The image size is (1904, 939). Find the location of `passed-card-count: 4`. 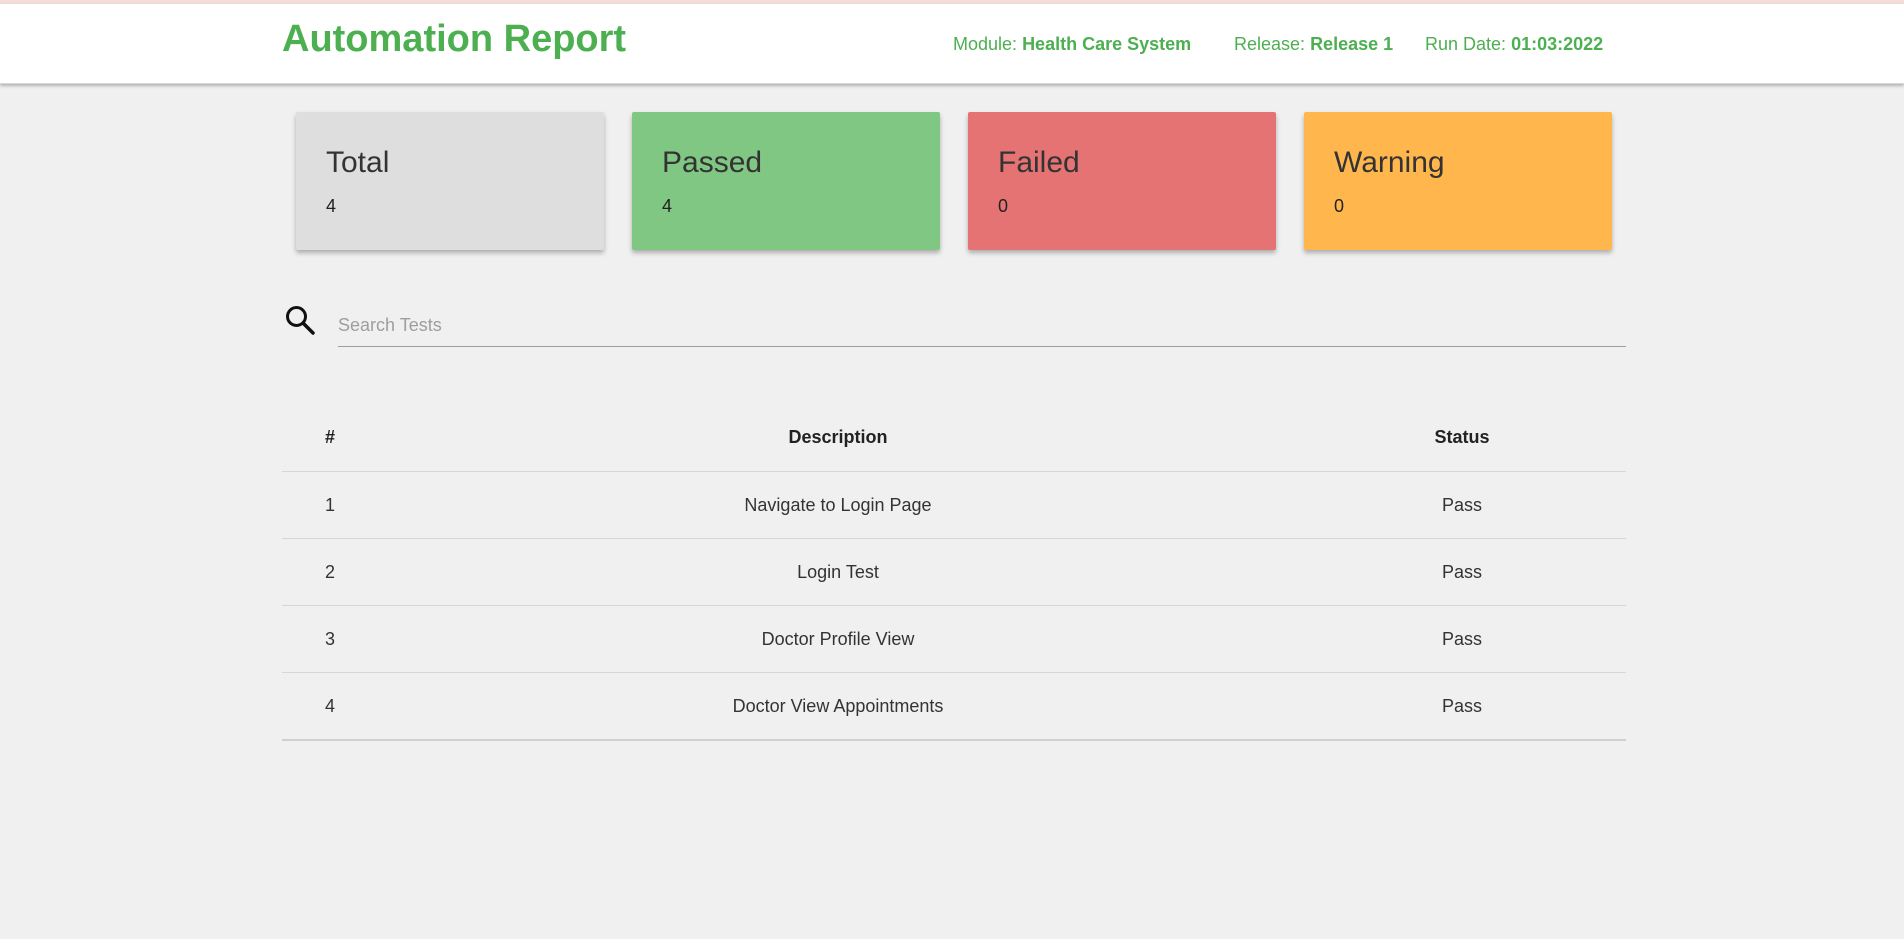

passed-card-count: 4 is located at coordinates (667, 206).